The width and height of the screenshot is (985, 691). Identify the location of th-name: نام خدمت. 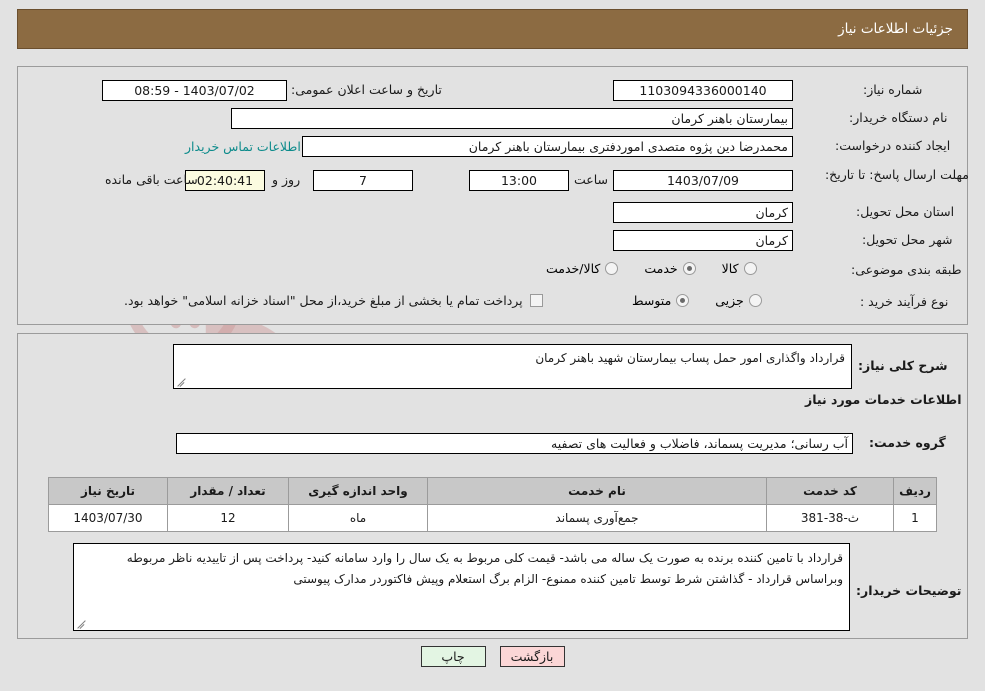
(597, 491).